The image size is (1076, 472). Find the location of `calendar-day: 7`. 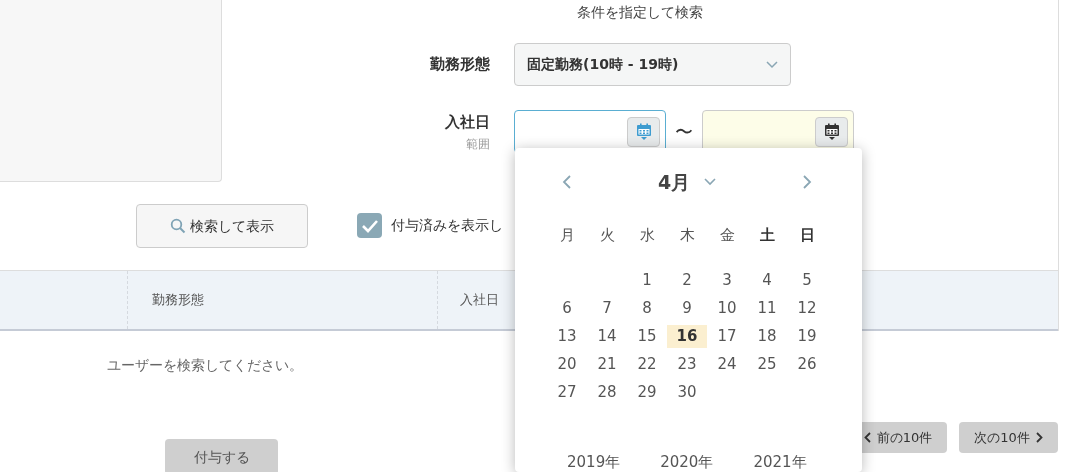

calendar-day: 7 is located at coordinates (607, 308).